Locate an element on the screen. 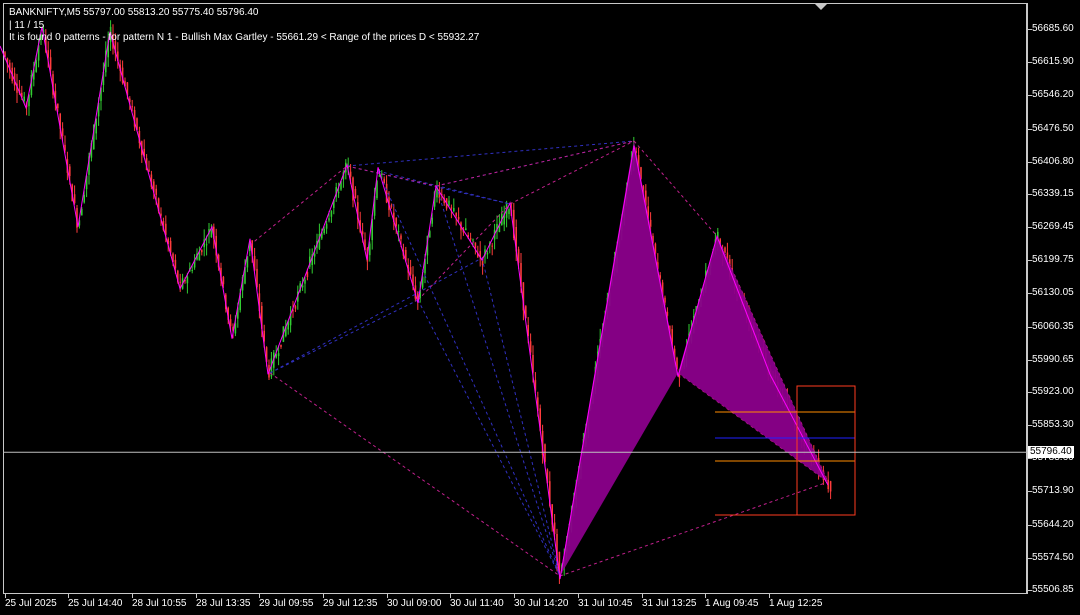  price-axis-label: 55644.20 is located at coordinates (1053, 524).